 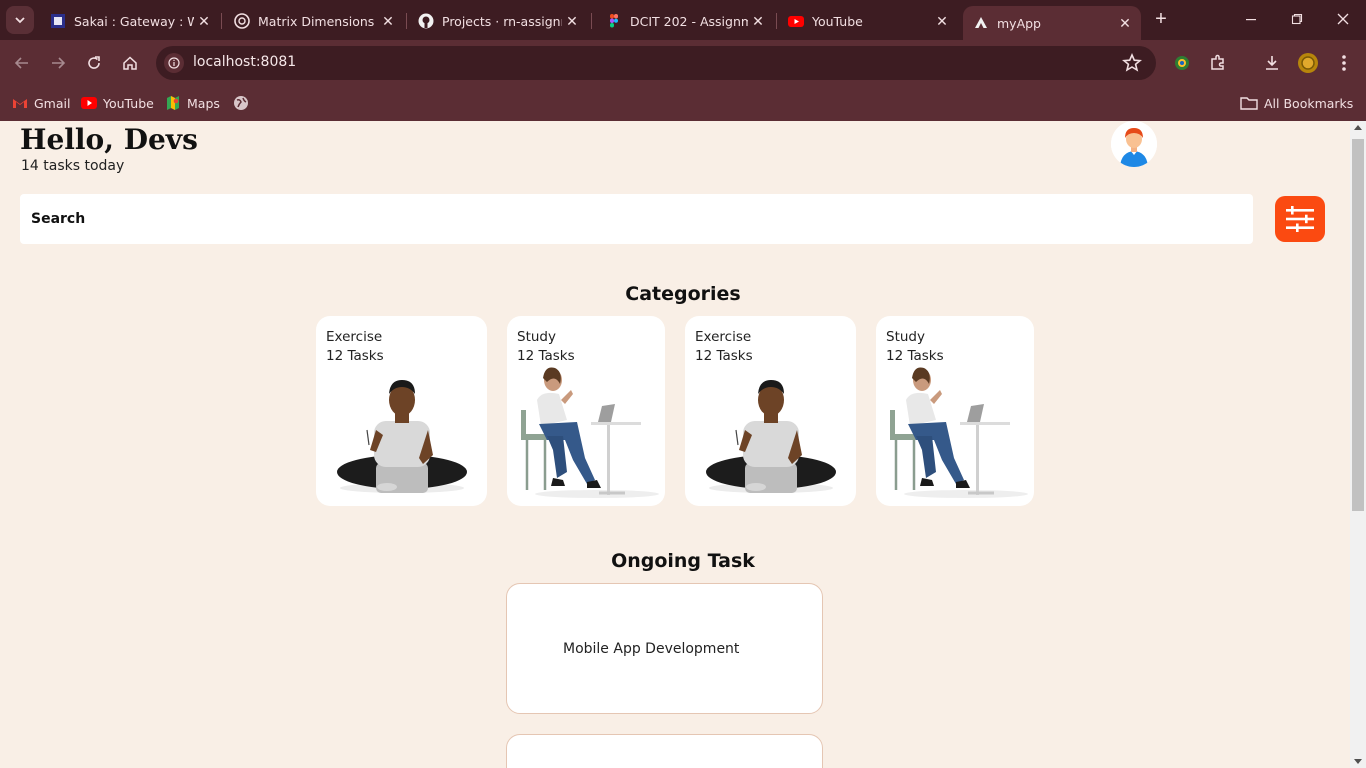 I want to click on tab-youtube: YouTube ✕, so click(x=868, y=21).